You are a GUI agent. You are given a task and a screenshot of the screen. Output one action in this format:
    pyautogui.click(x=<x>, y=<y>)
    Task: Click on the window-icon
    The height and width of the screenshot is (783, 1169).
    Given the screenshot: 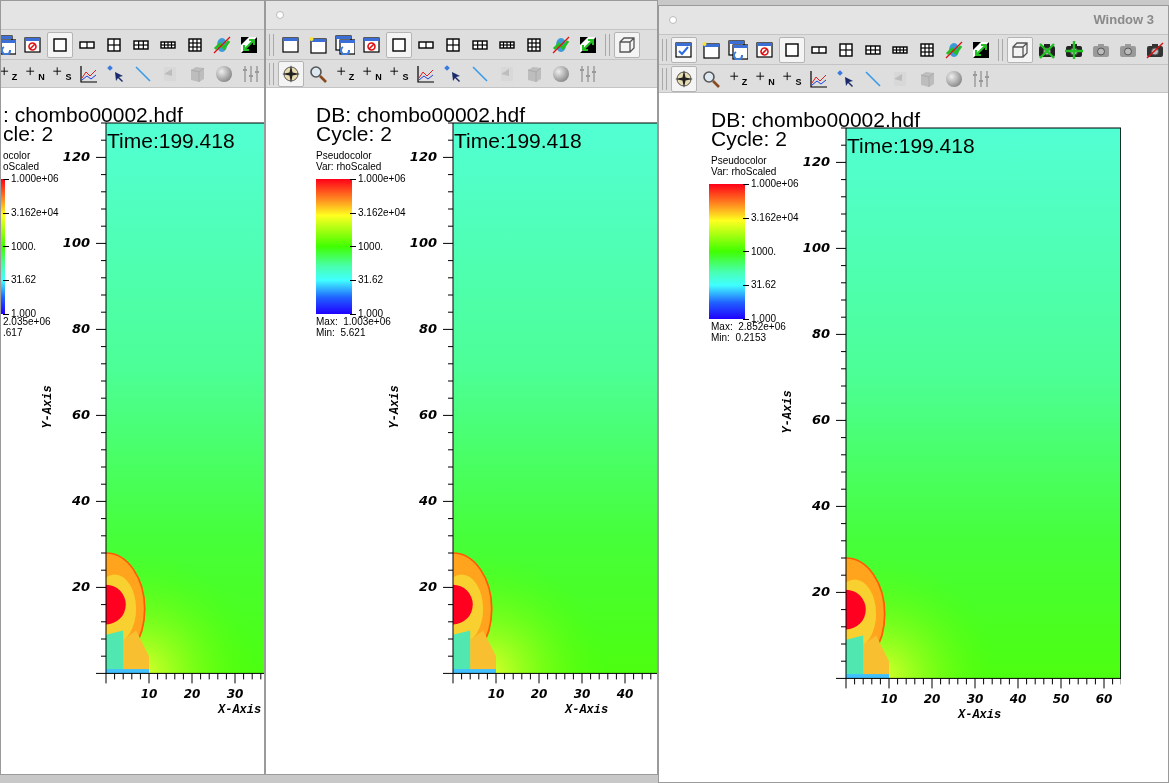 What is the action you would take?
    pyautogui.click(x=291, y=44)
    